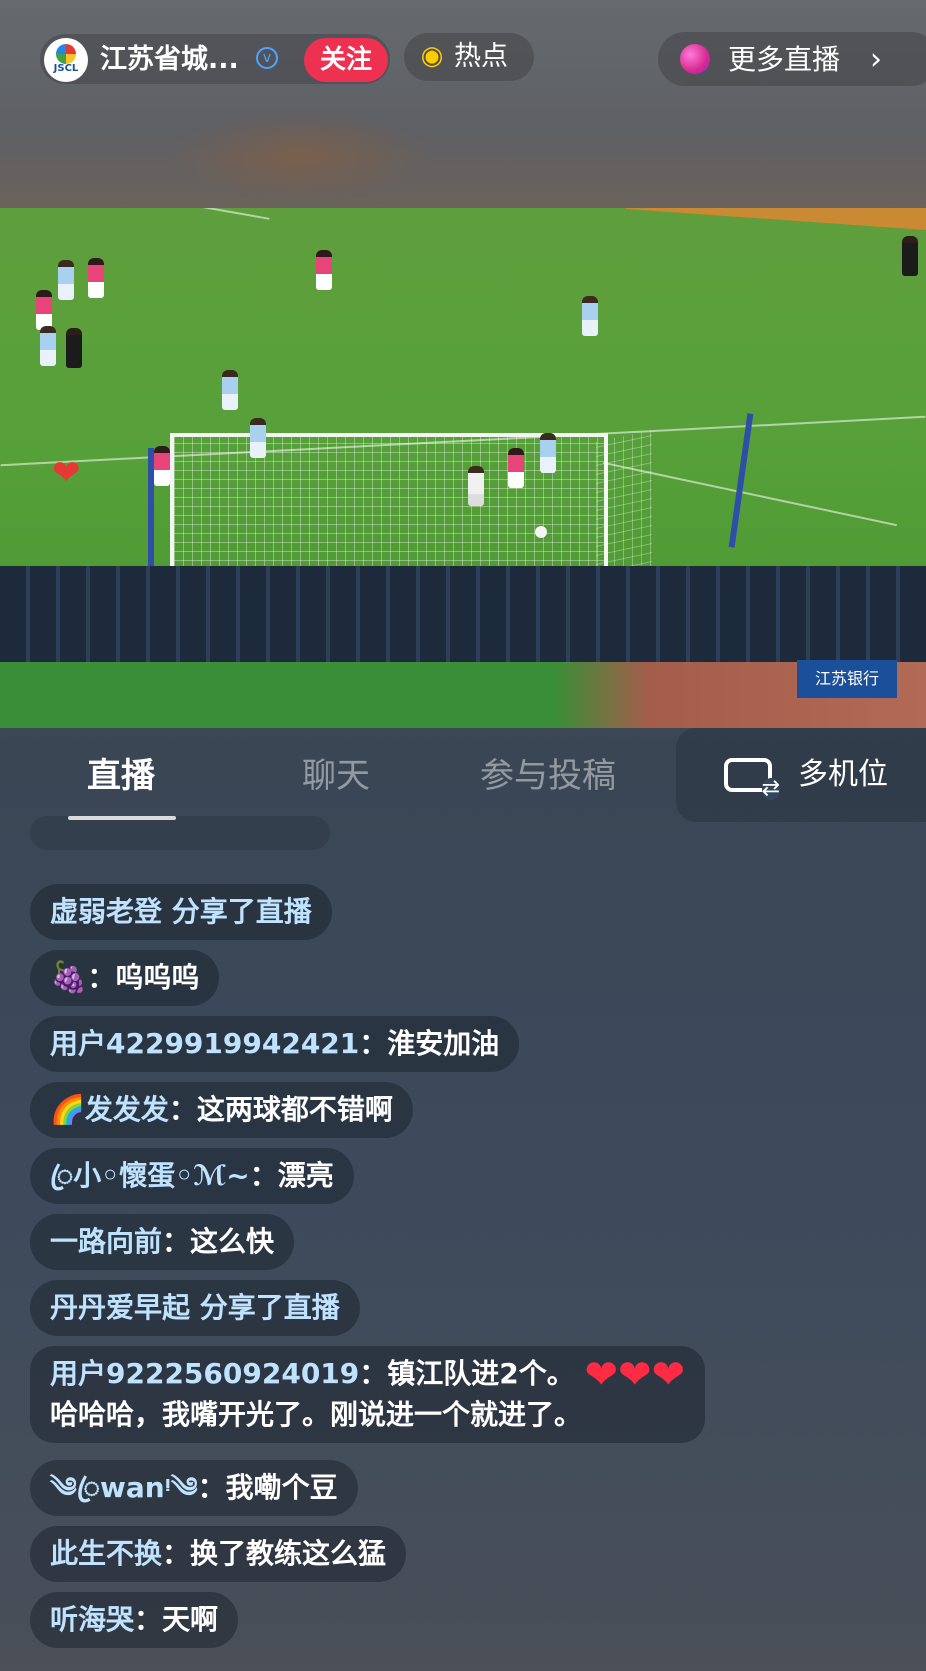 The image size is (926, 1671). Describe the element at coordinates (541, 532) in the screenshot. I see `football` at that location.